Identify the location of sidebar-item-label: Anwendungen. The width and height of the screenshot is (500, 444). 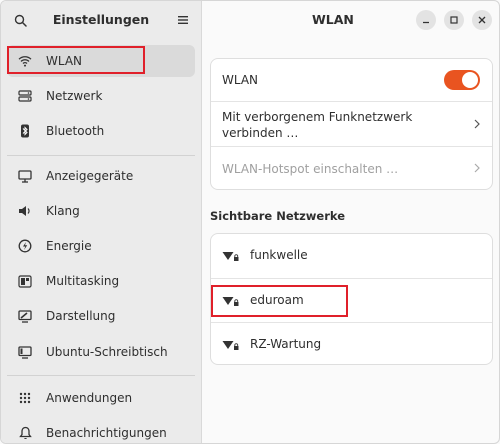
(89, 398).